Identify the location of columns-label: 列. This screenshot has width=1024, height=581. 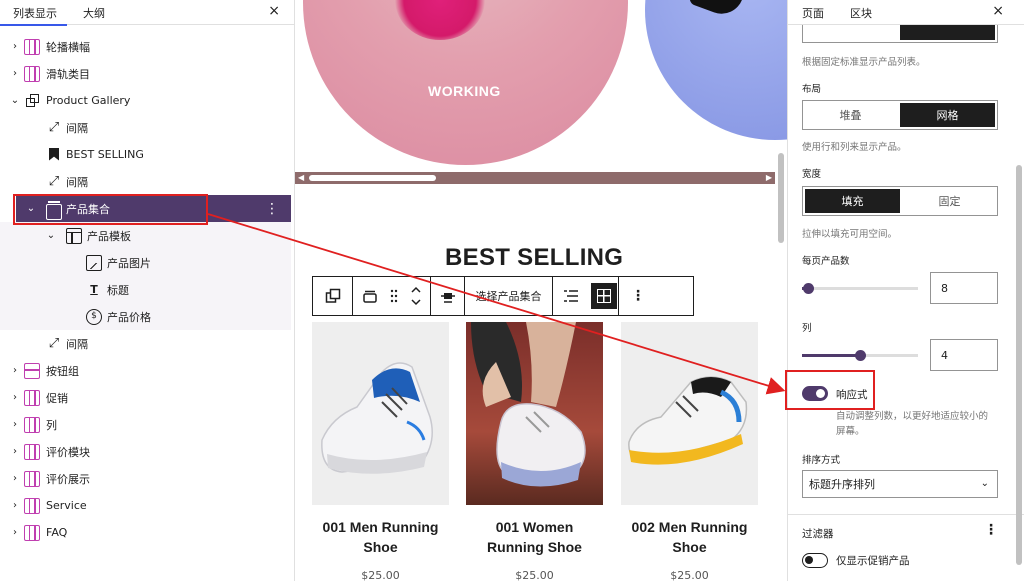
(807, 328).